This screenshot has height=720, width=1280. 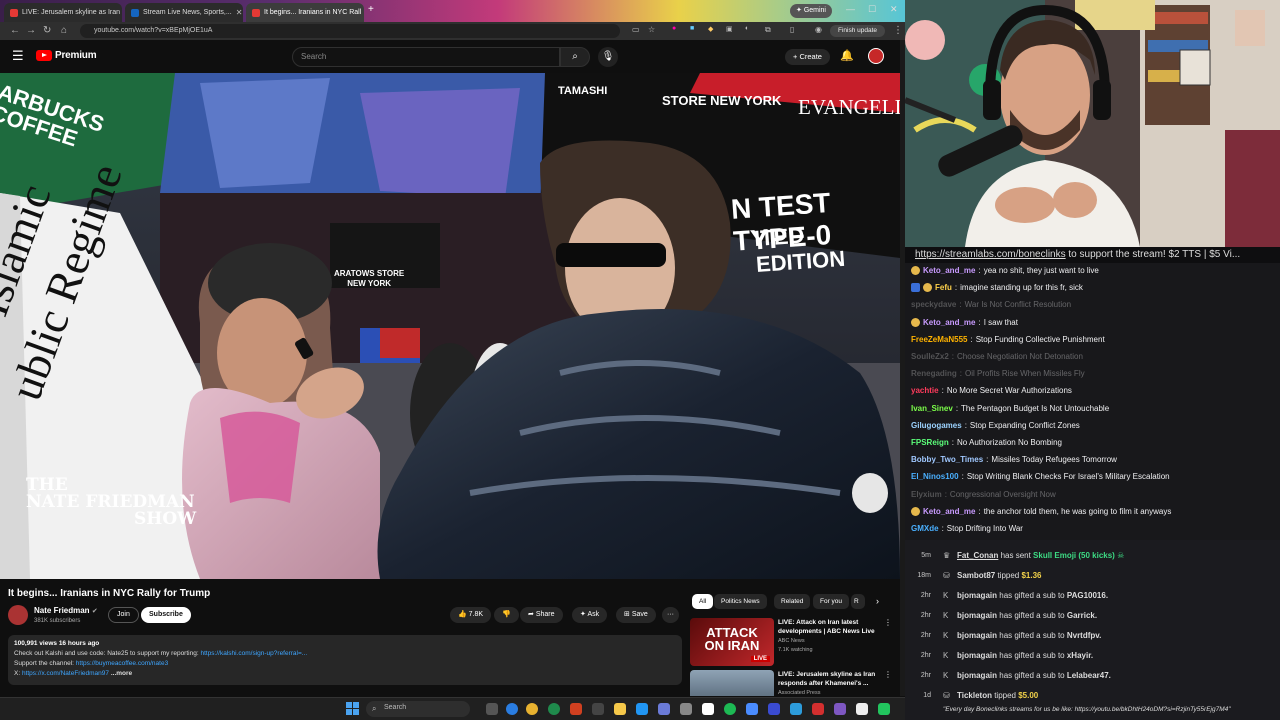 I want to click on home-icon: ⌂, so click(x=64, y=30).